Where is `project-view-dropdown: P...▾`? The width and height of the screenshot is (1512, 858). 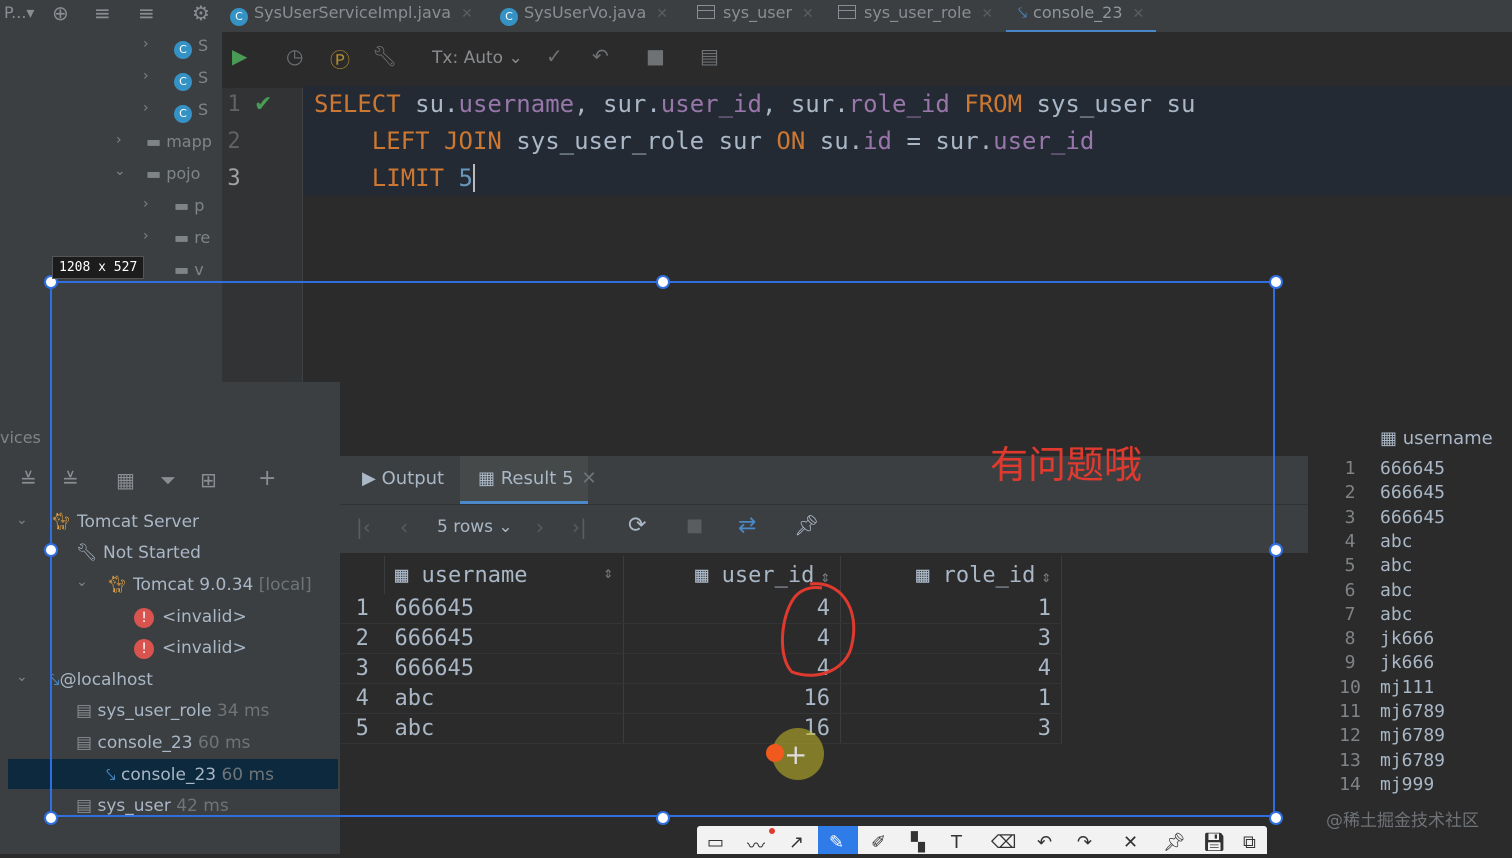
project-view-dropdown: P...▾ is located at coordinates (19, 15).